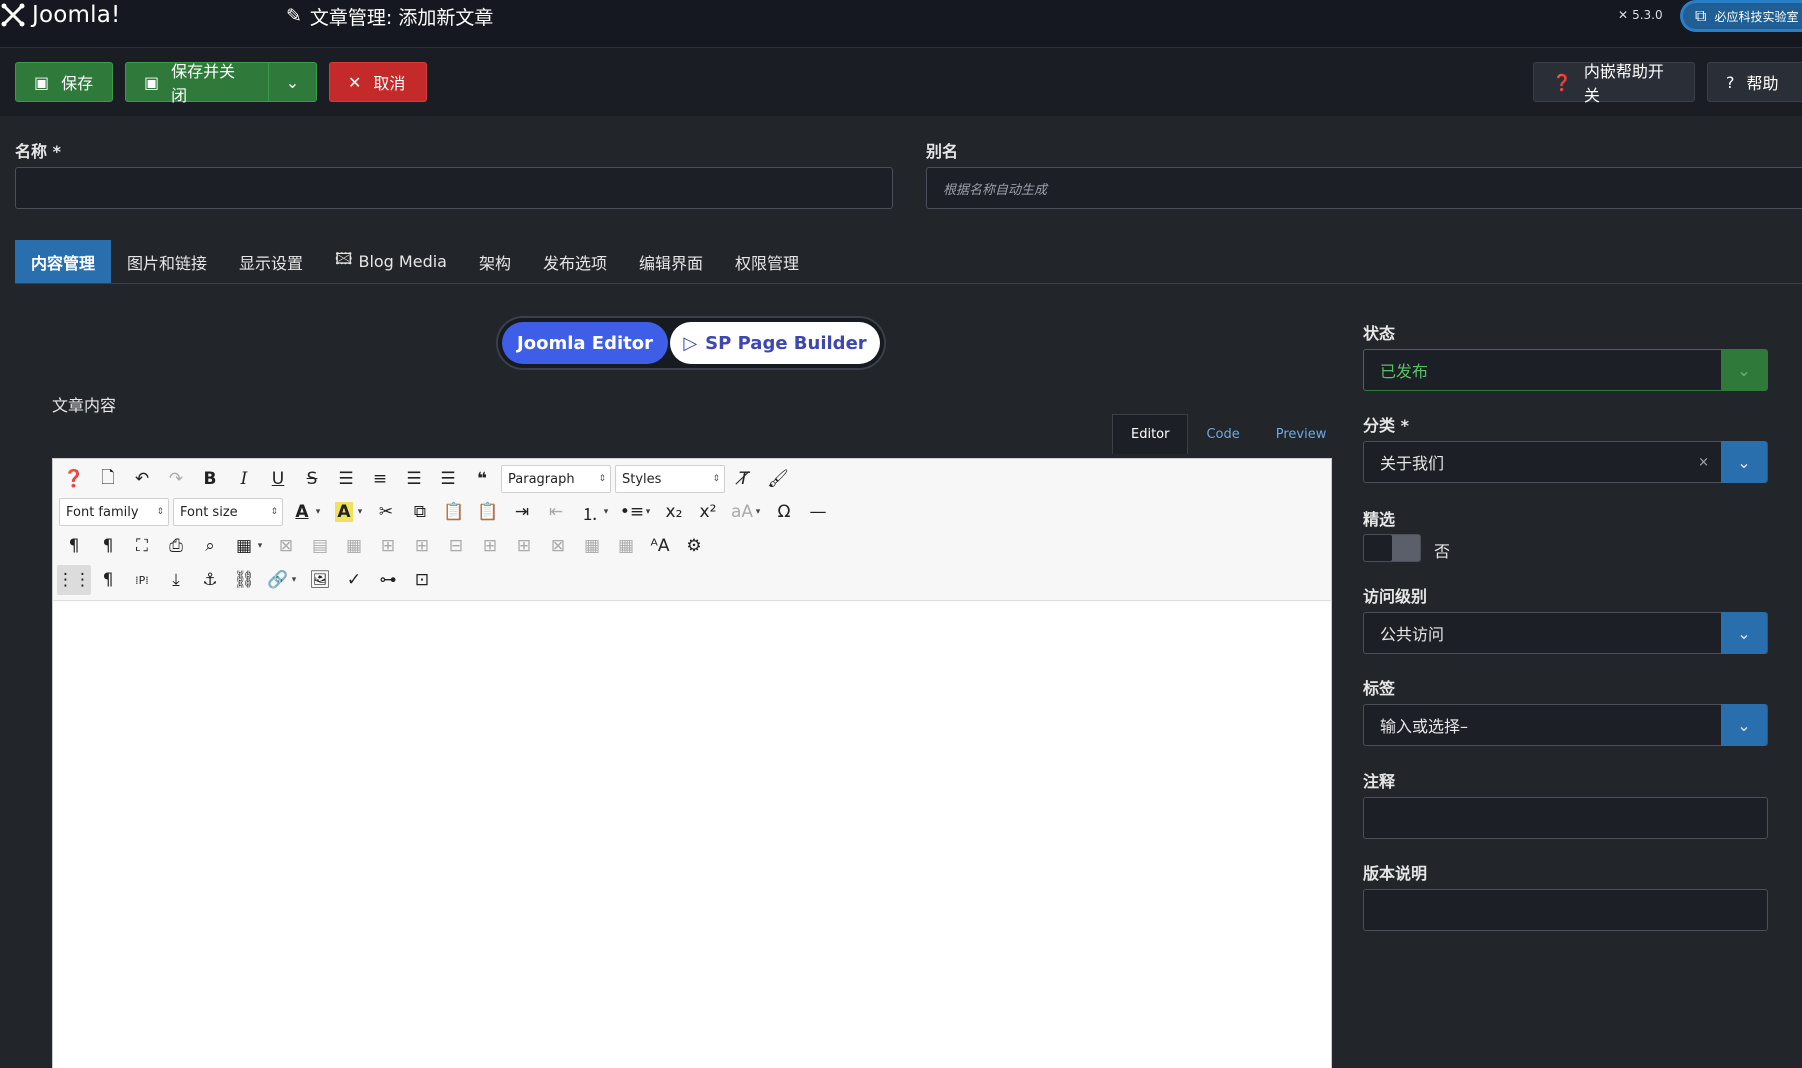 This screenshot has width=1802, height=1068. I want to click on toolbar-row-4: ⋮⋮ ¶ ⁞P⁞ ⤓ ⚓ ⛓ 🔗 ▾ 🖼 ✓ ⊶ ⊡, so click(248, 580).